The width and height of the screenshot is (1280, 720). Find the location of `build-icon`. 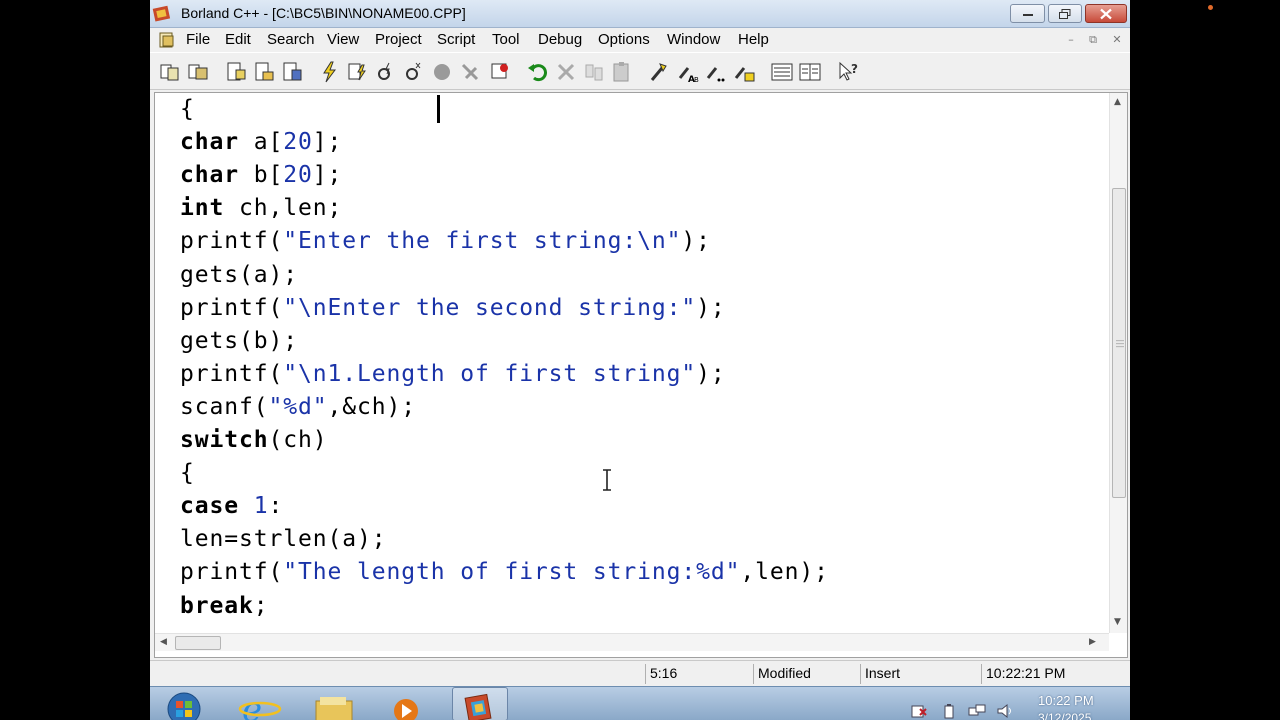

build-icon is located at coordinates (358, 72).